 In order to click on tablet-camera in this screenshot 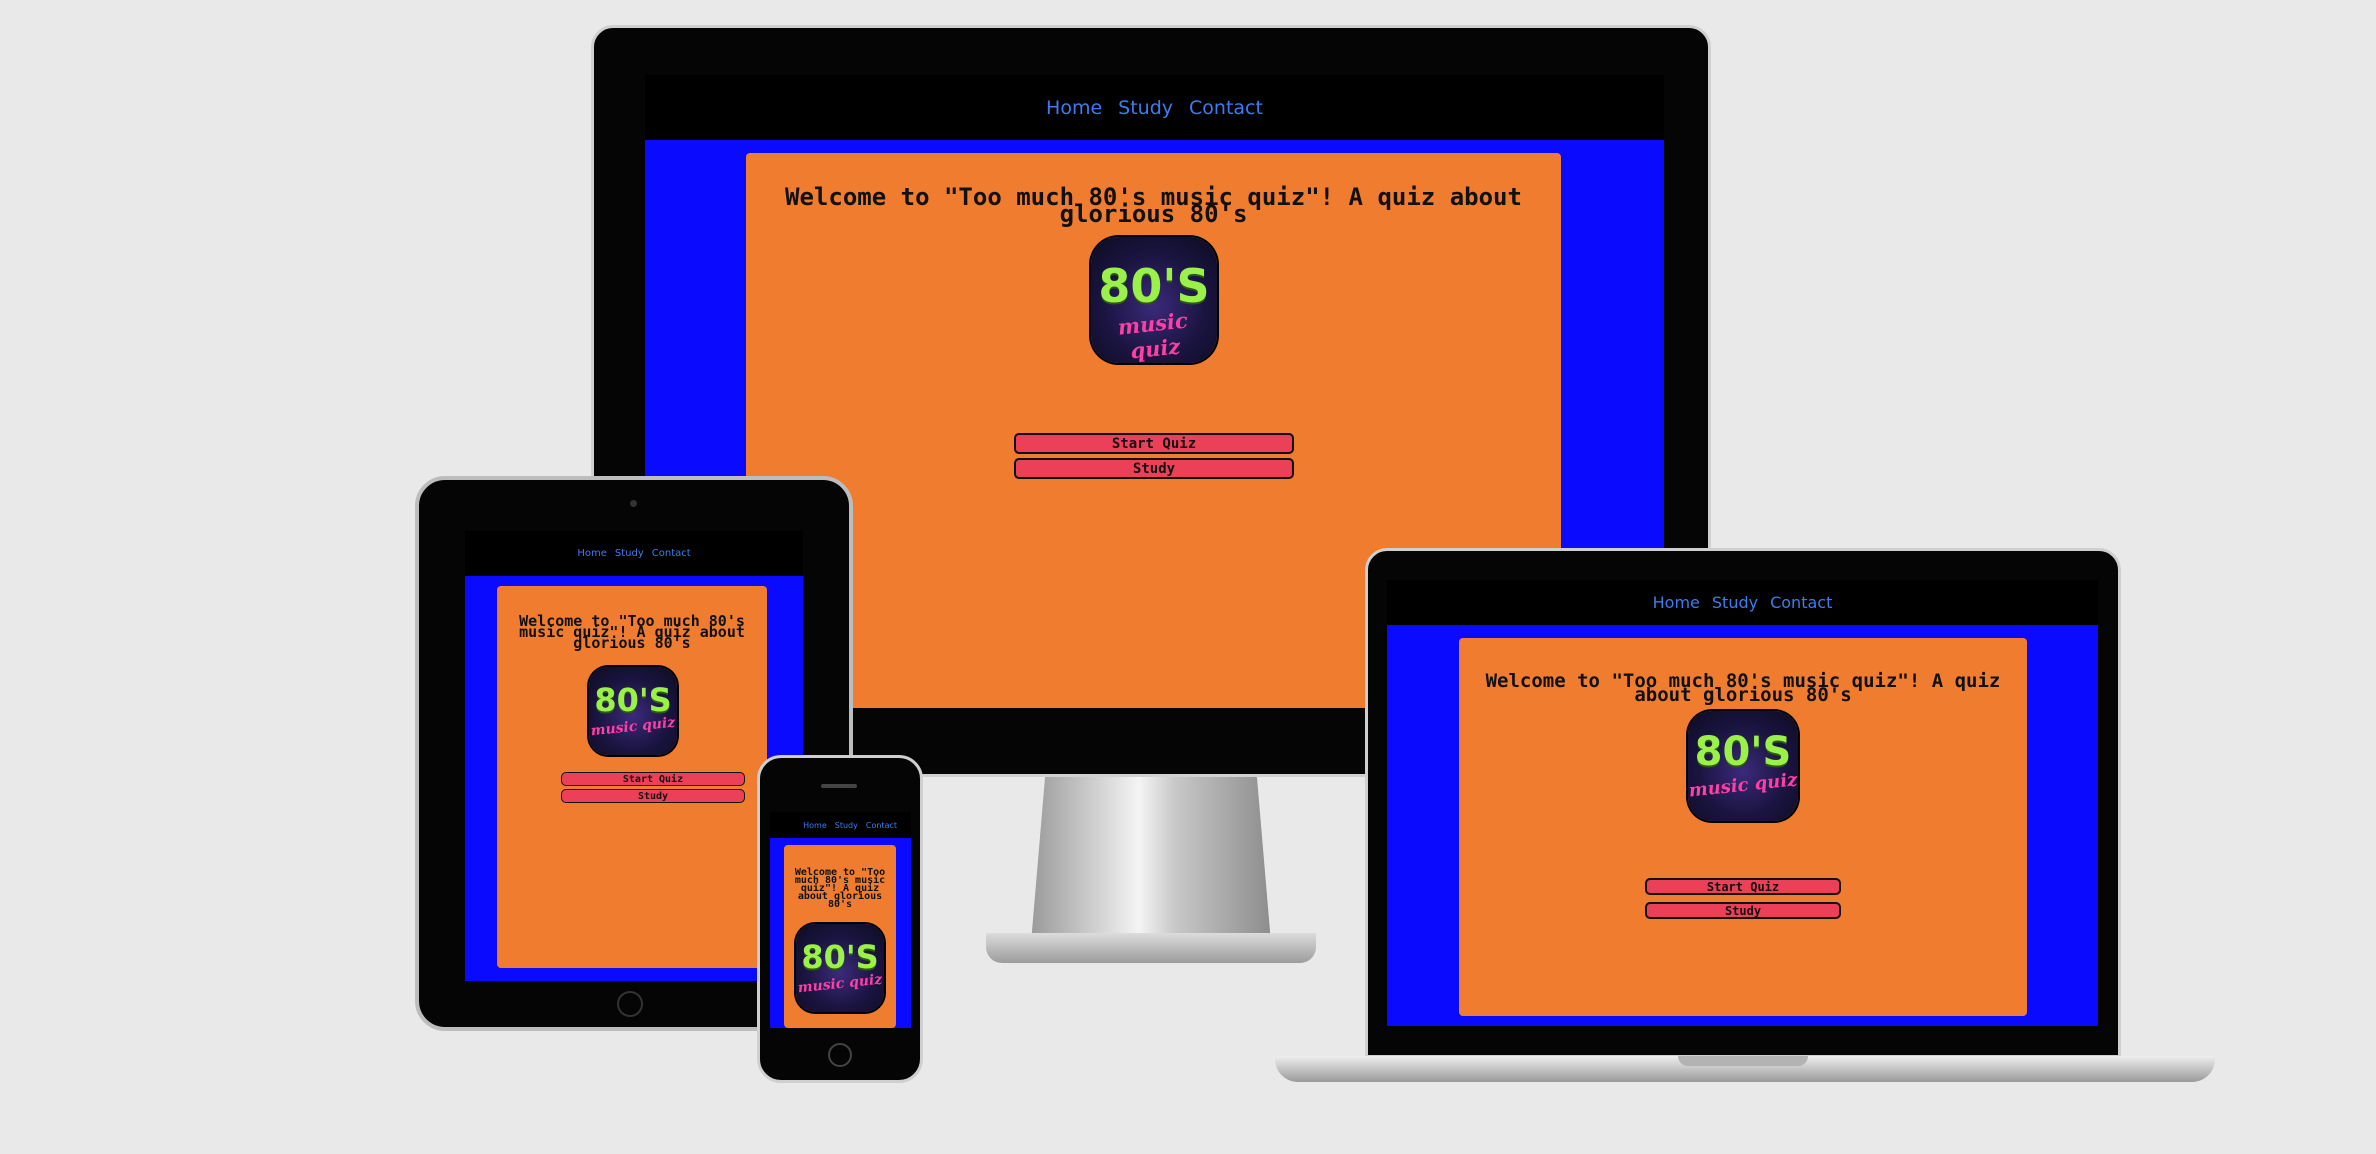, I will do `click(633, 503)`.